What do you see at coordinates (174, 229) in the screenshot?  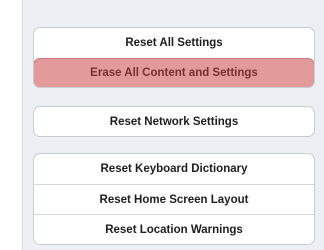 I see `reset-location-warnings-button: Reset Location Warnings` at bounding box center [174, 229].